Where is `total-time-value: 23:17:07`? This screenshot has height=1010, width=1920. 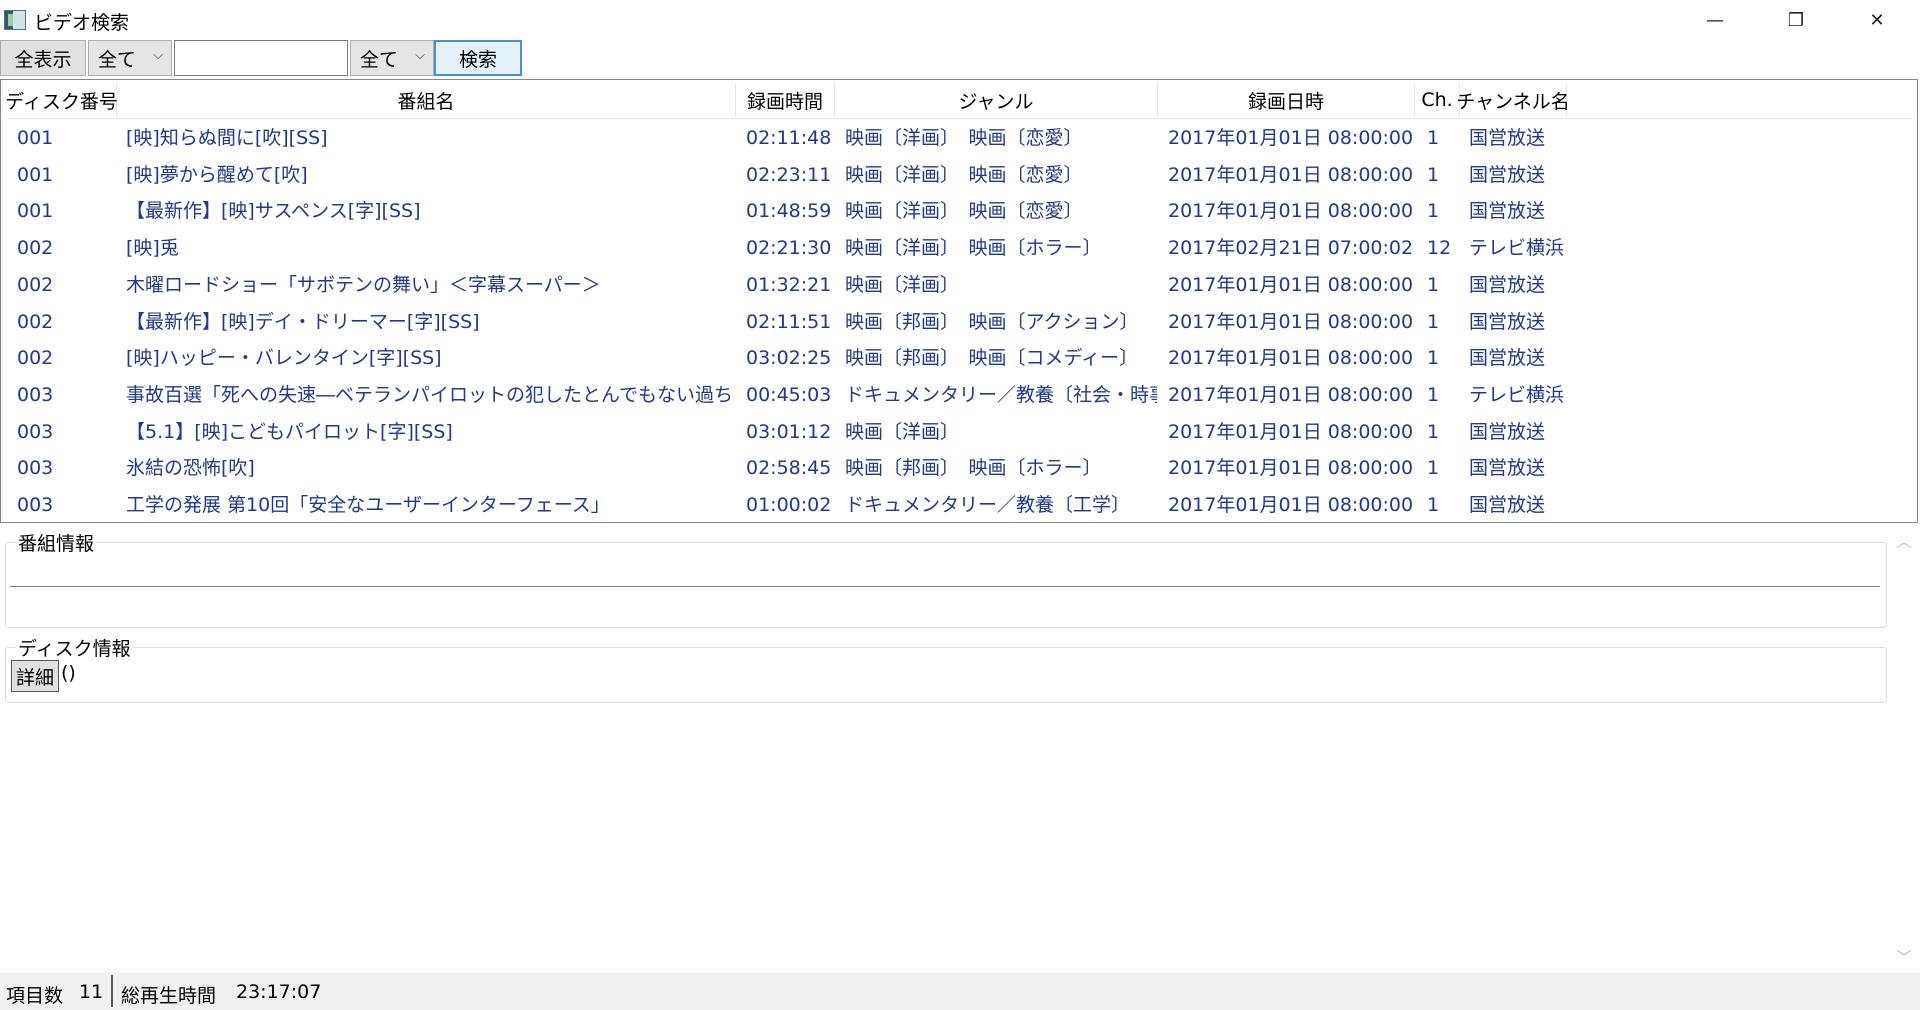 total-time-value: 23:17:07 is located at coordinates (279, 992).